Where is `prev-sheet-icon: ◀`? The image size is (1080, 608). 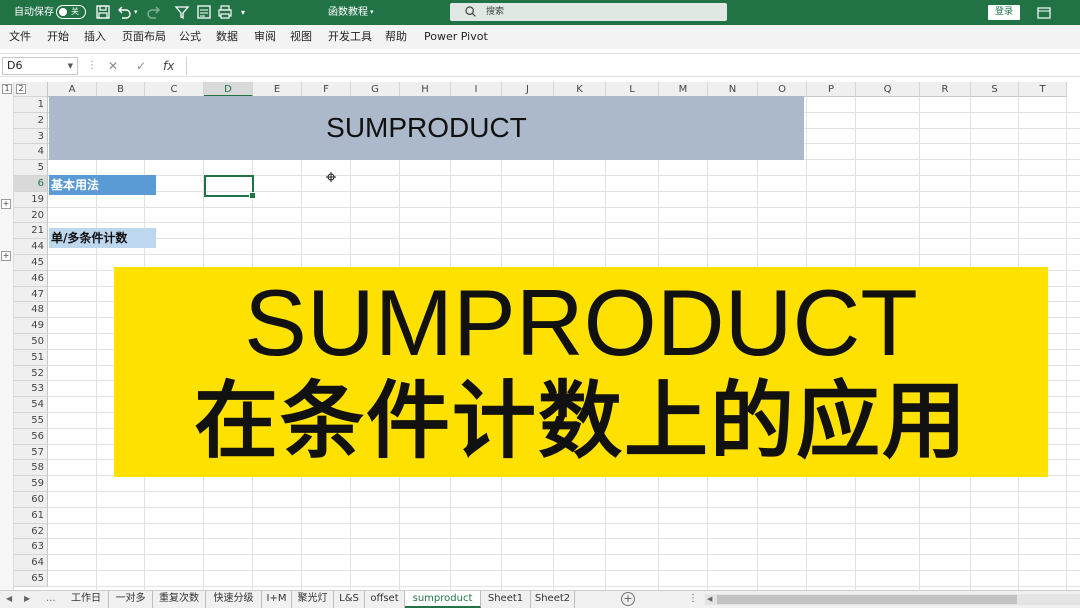 prev-sheet-icon: ◀ is located at coordinates (9, 599).